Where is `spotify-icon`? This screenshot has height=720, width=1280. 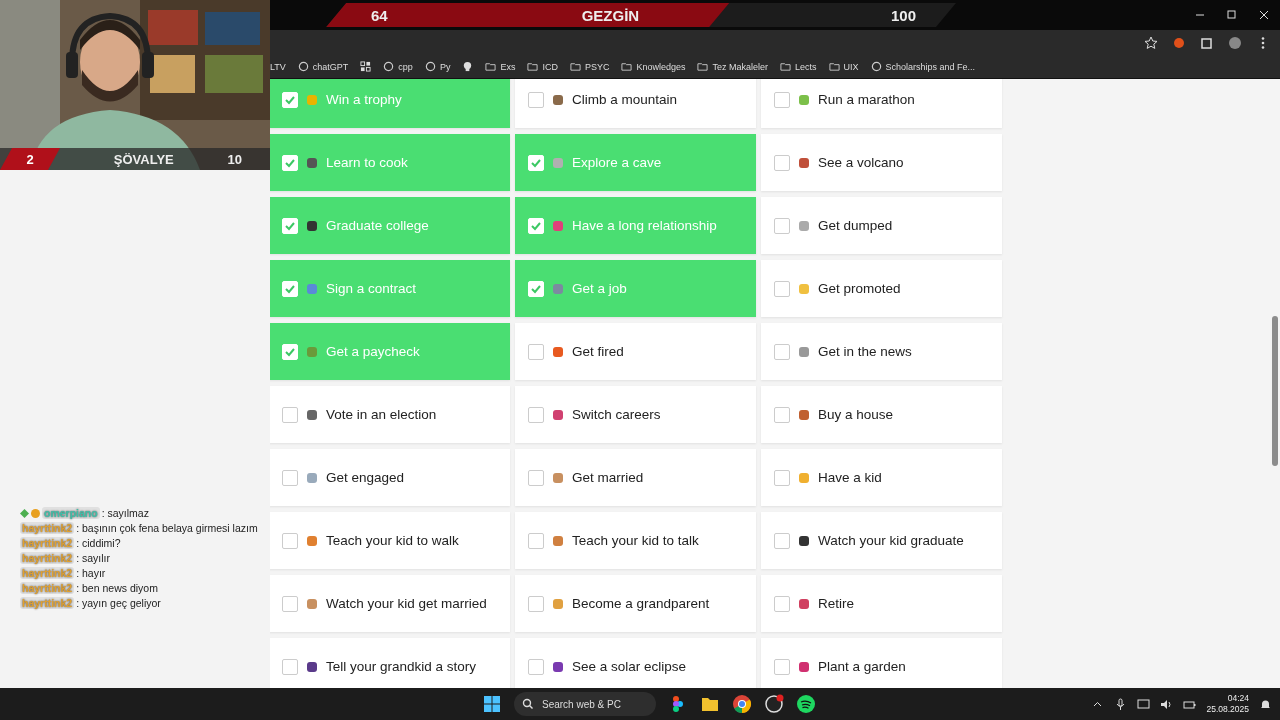 spotify-icon is located at coordinates (806, 704).